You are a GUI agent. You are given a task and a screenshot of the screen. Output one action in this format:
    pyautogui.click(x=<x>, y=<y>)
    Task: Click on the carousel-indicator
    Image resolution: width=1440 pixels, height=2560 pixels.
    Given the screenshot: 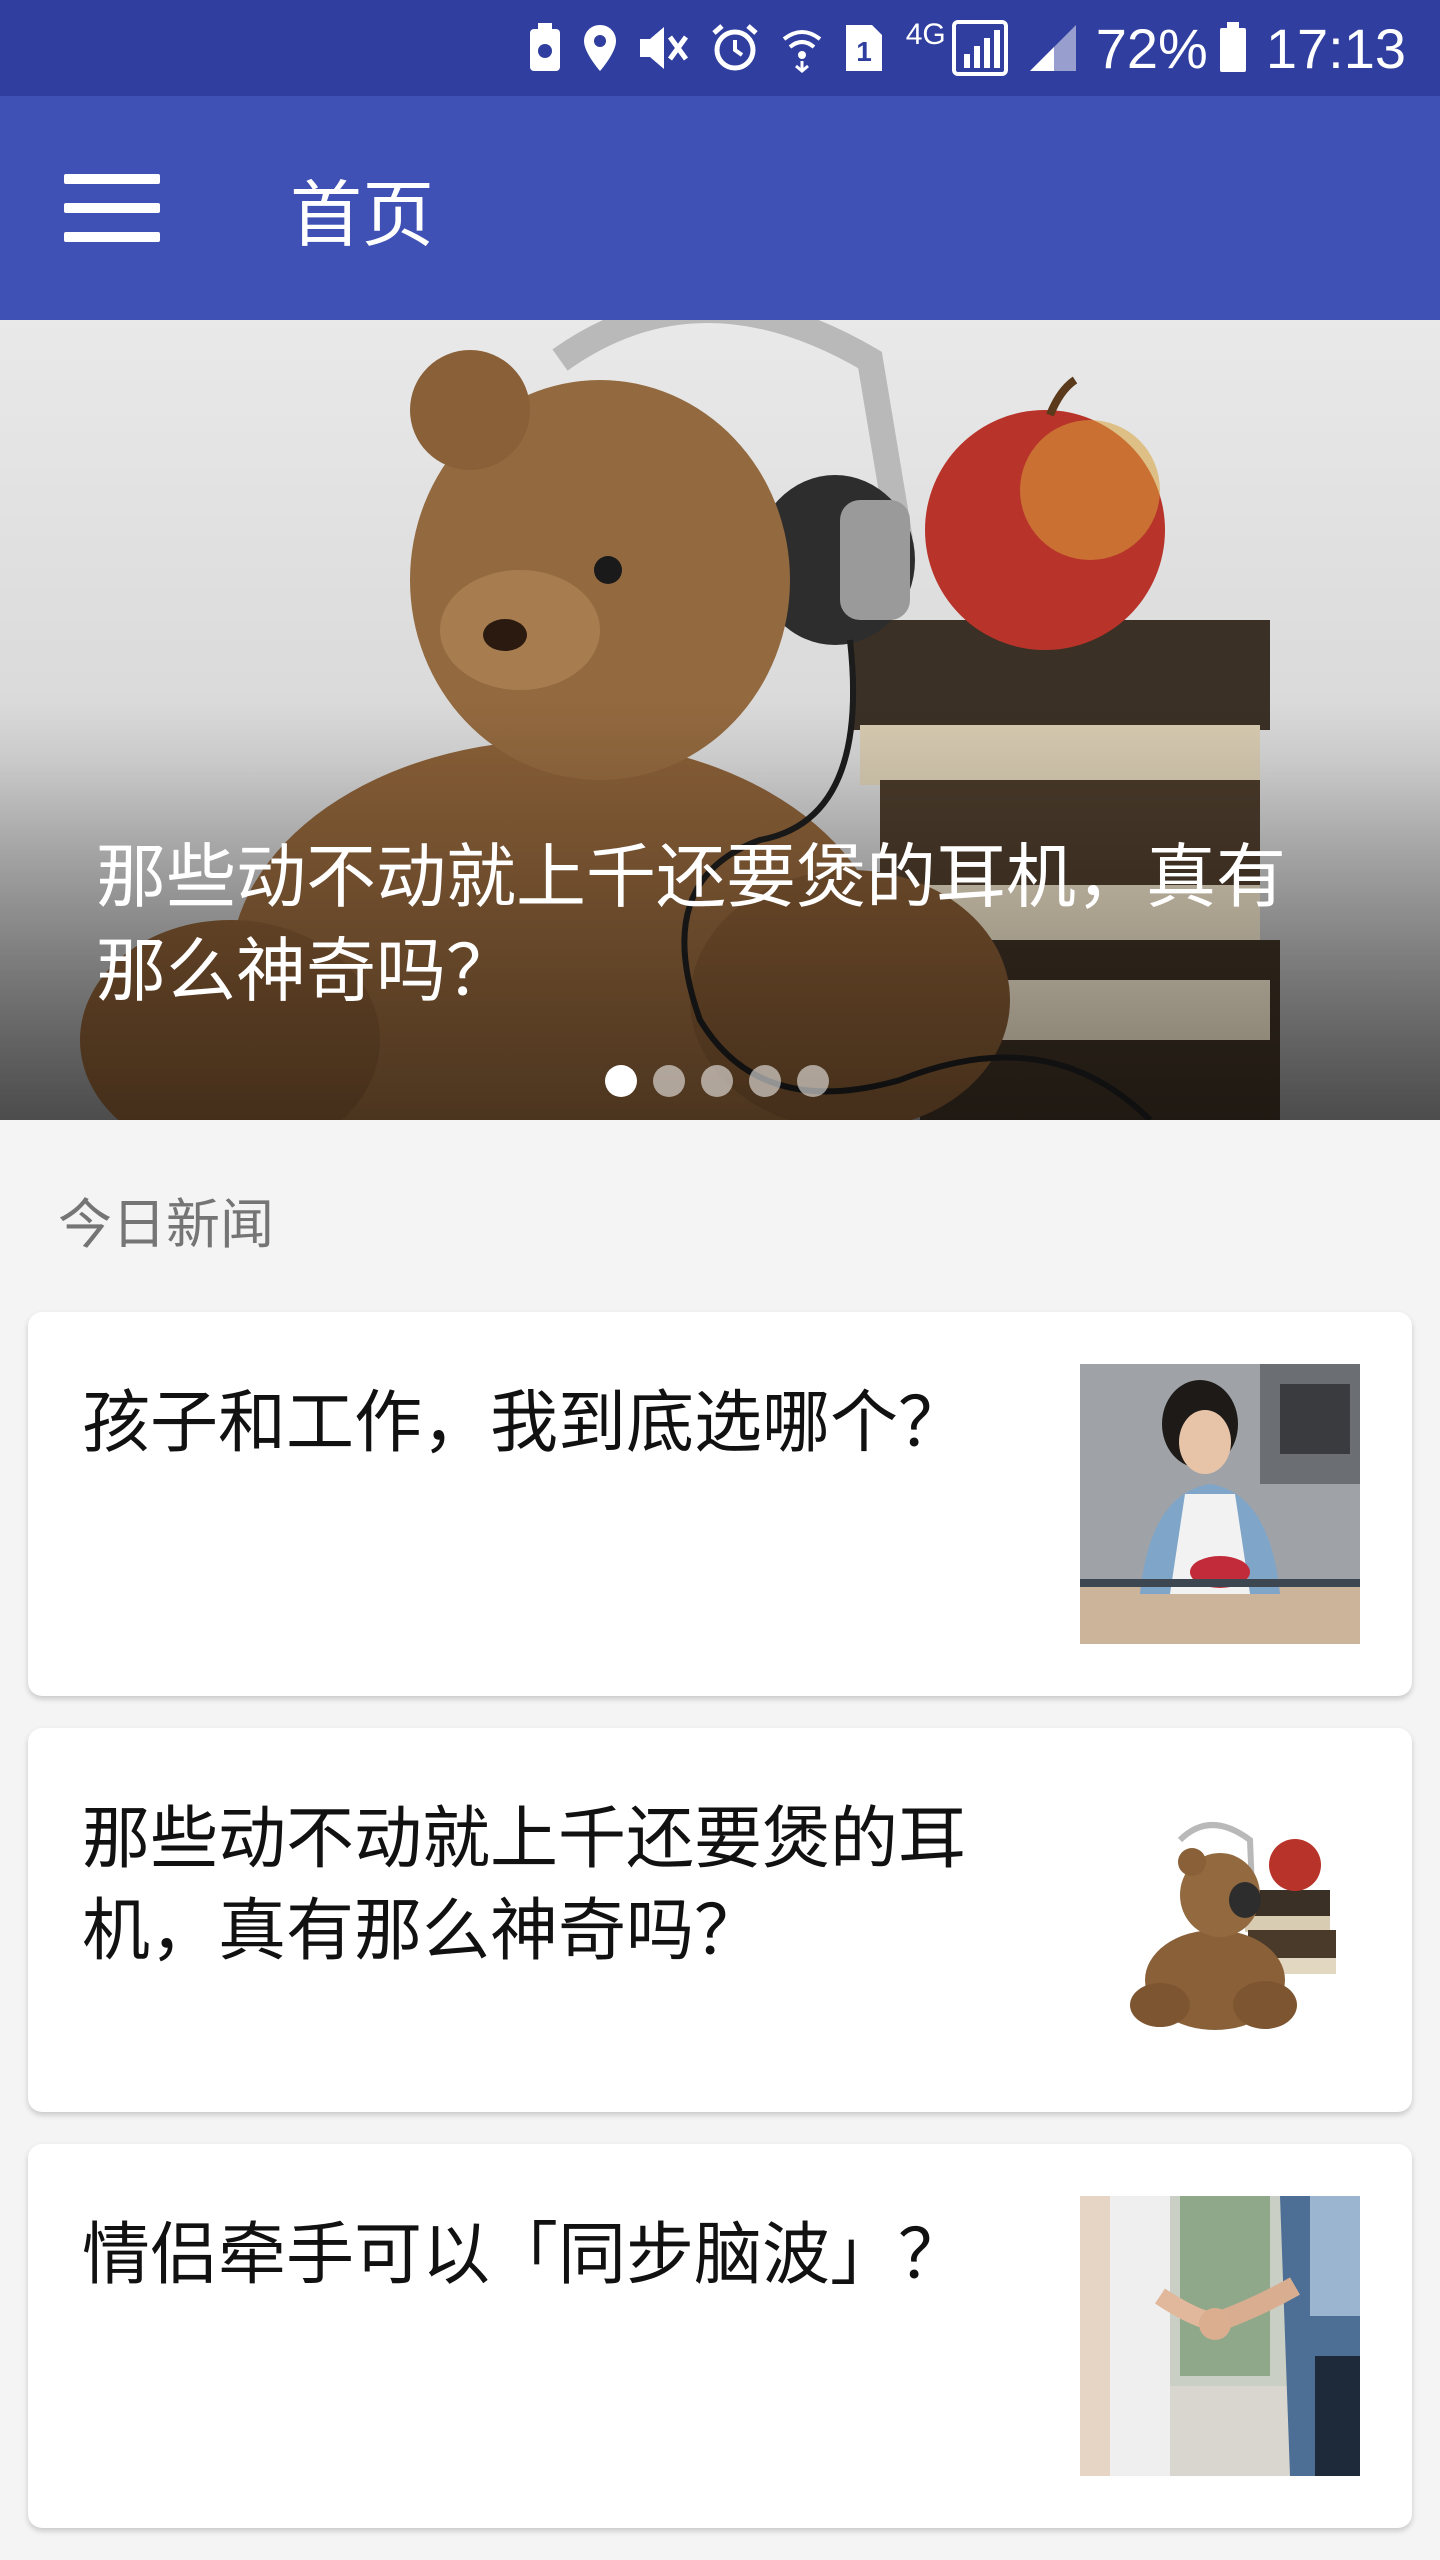 What is the action you would take?
    pyautogui.click(x=717, y=1081)
    